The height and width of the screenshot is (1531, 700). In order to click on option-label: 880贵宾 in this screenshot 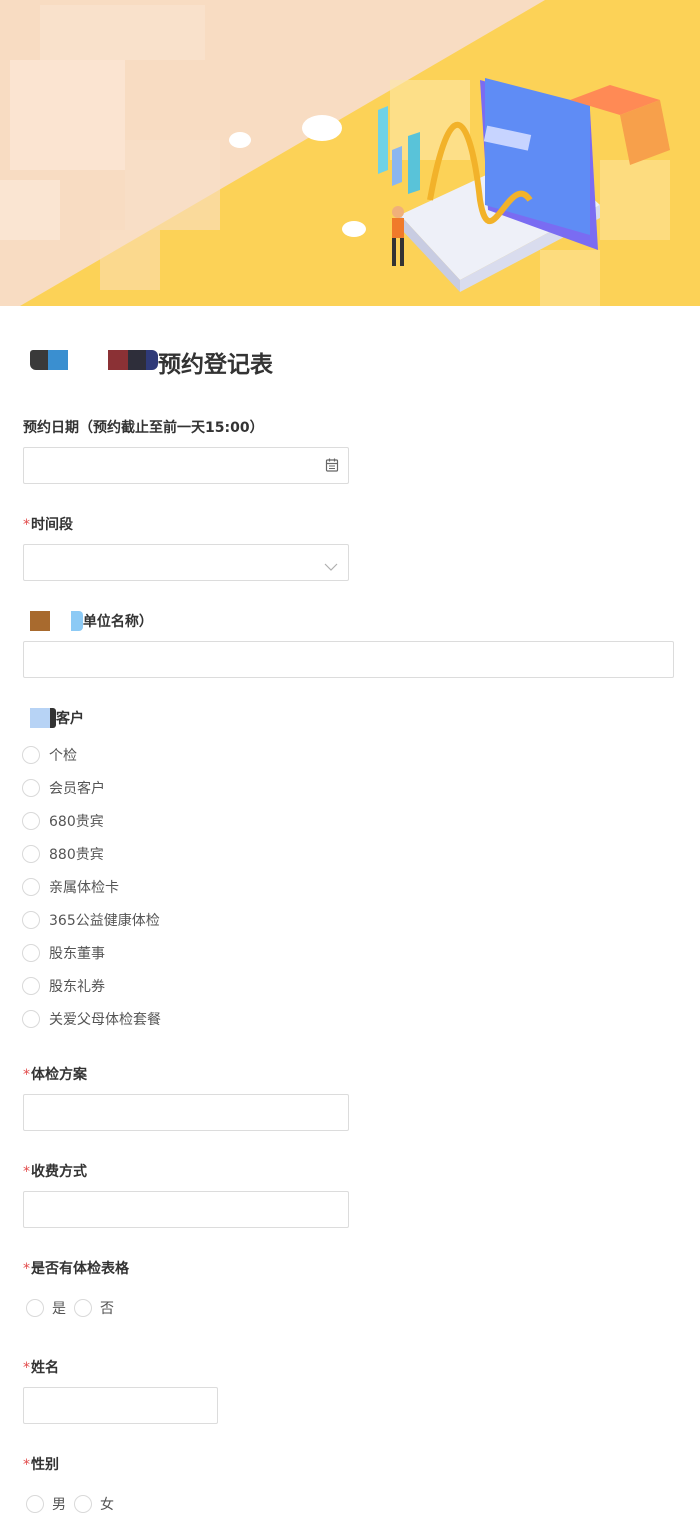, I will do `click(76, 855)`.